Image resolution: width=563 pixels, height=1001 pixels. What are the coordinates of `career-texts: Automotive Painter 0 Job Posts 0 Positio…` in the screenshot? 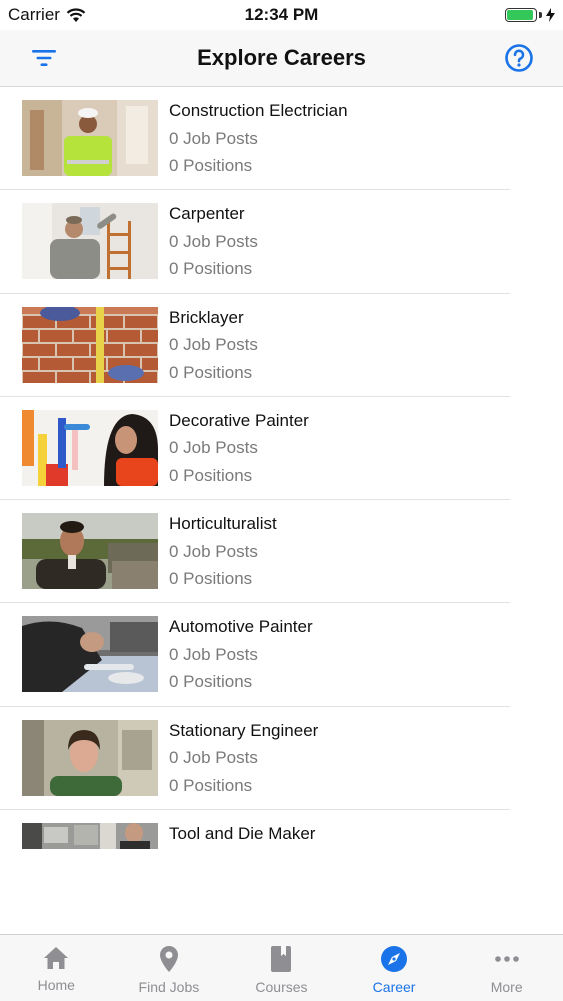 It's located at (241, 654).